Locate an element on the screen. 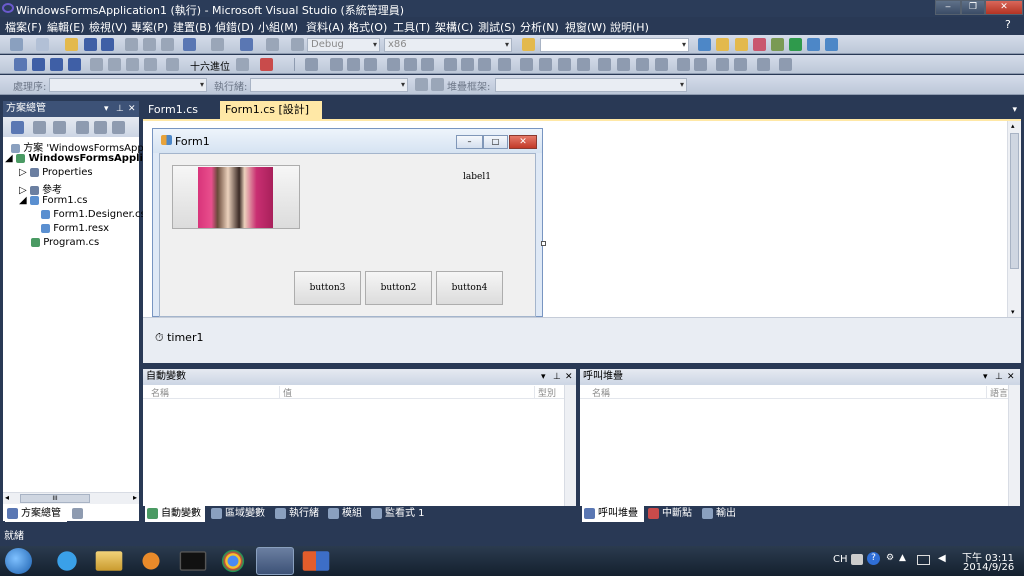 The image size is (1024, 576). menu-view: 檢視(V) is located at coordinates (108, 27).